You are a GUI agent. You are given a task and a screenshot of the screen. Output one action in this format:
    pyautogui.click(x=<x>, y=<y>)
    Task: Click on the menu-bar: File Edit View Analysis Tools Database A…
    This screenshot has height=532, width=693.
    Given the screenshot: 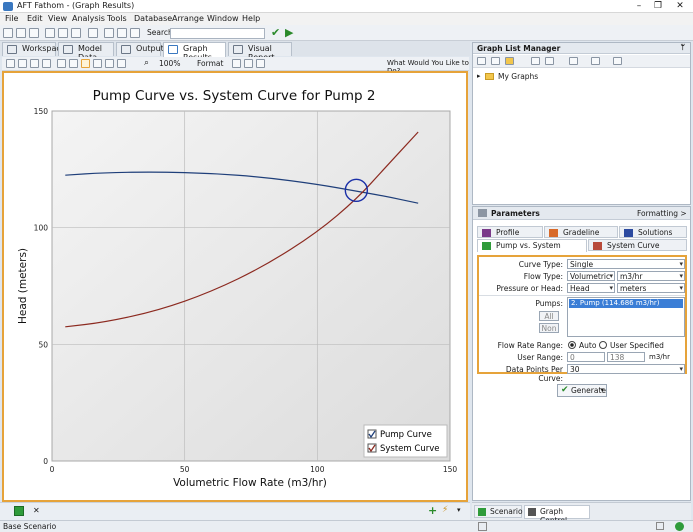 What is the action you would take?
    pyautogui.click(x=346, y=19)
    